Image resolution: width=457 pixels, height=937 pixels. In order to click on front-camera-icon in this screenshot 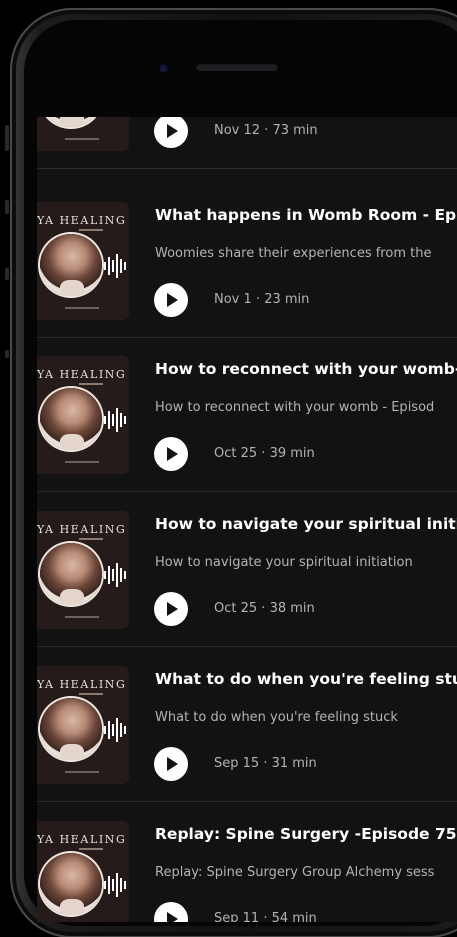, I will do `click(163, 68)`.